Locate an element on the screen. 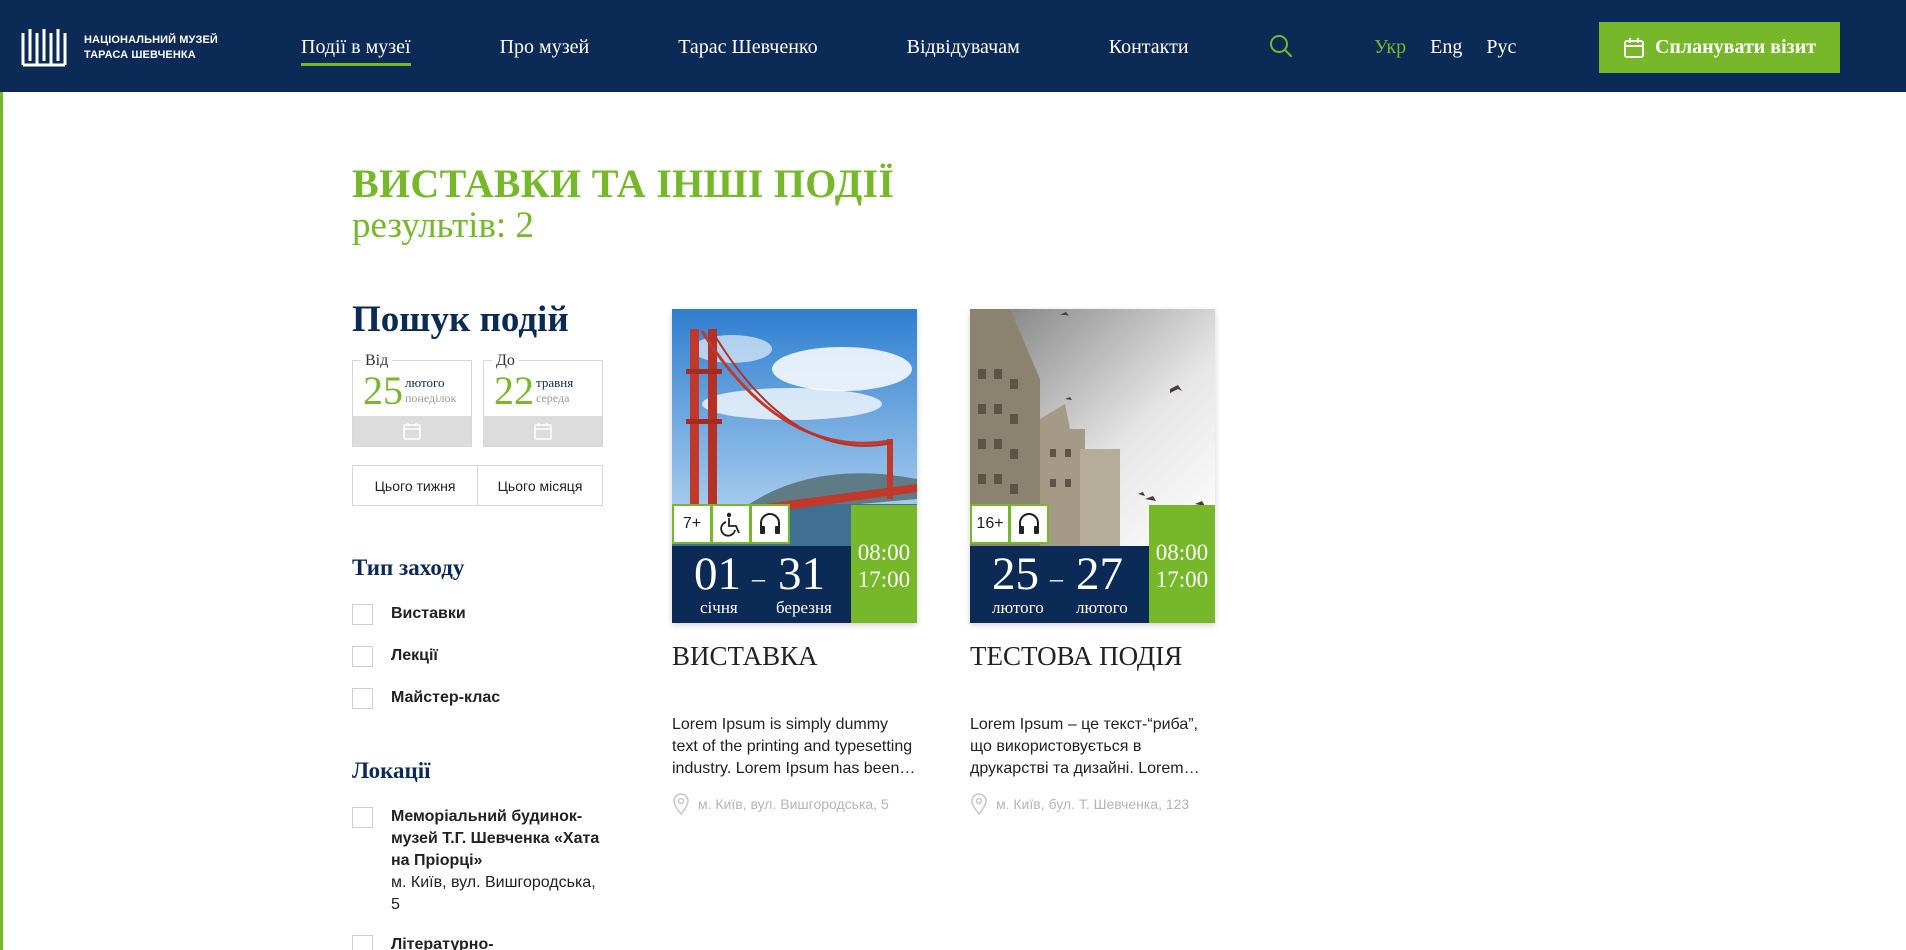  date-to-weekday: середа is located at coordinates (553, 398).